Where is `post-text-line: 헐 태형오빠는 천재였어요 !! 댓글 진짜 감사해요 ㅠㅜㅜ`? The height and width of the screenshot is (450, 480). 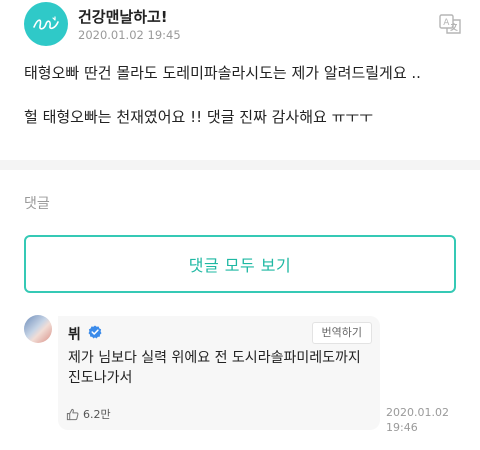
post-text-line: 헐 태형오빠는 천재였어요 !! 댓글 진짜 감사해요 ㅠㅜㅜ is located at coordinates (199, 117).